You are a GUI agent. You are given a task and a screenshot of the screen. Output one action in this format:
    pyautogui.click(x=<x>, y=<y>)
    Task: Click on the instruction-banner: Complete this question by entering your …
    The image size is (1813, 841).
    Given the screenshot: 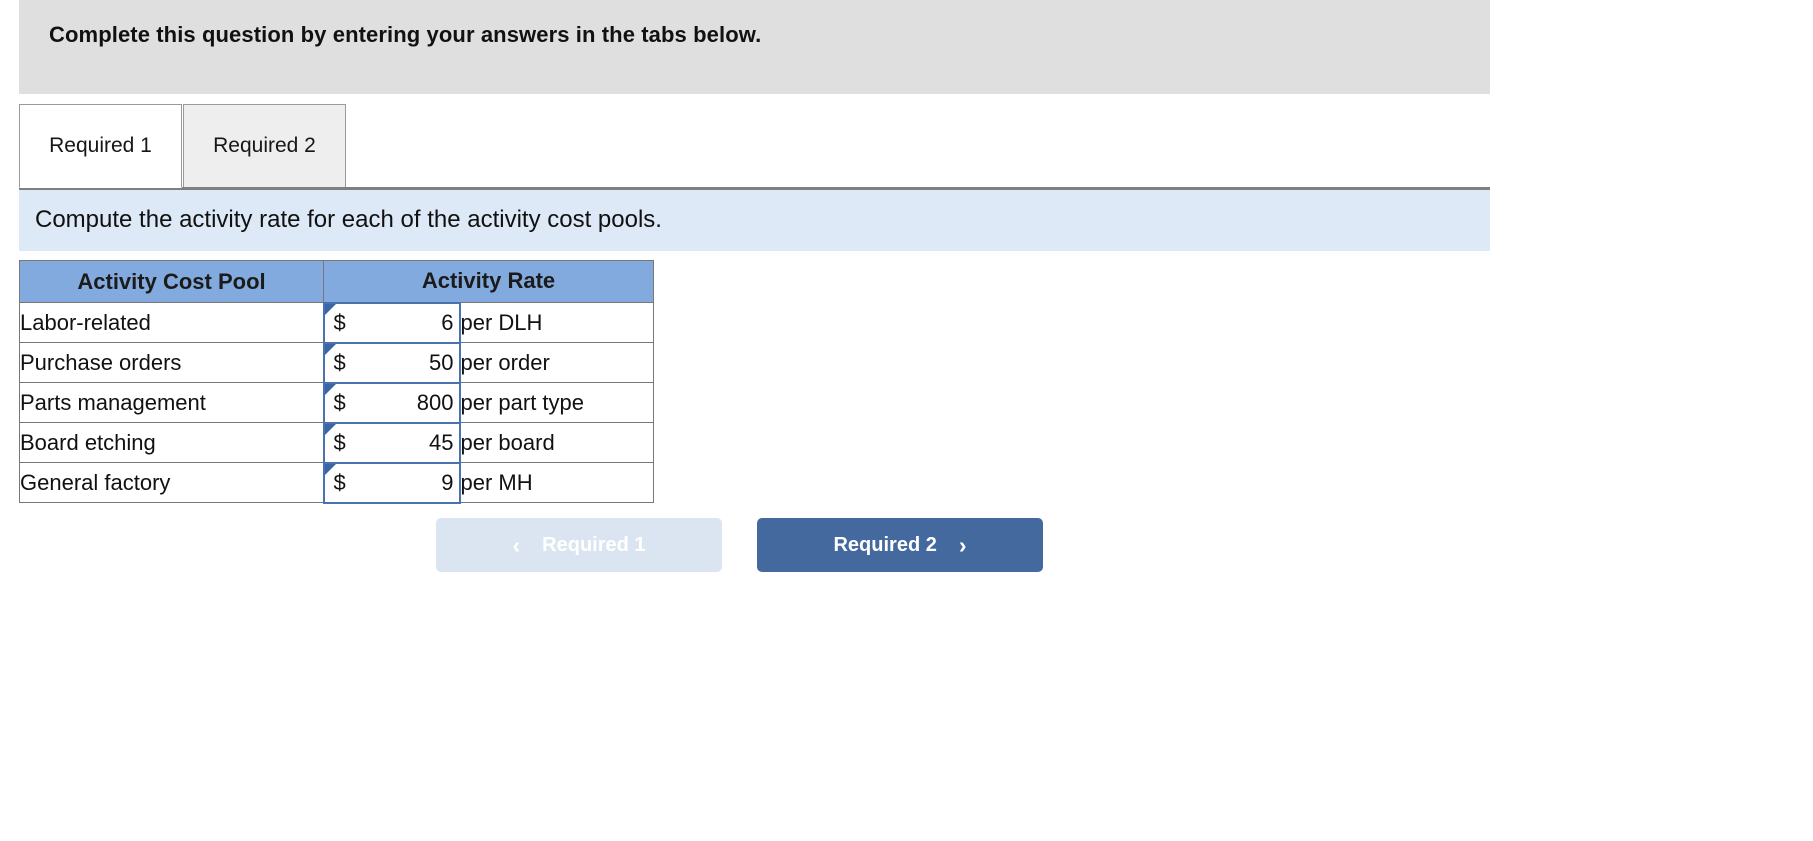 What is the action you would take?
    pyautogui.click(x=754, y=47)
    